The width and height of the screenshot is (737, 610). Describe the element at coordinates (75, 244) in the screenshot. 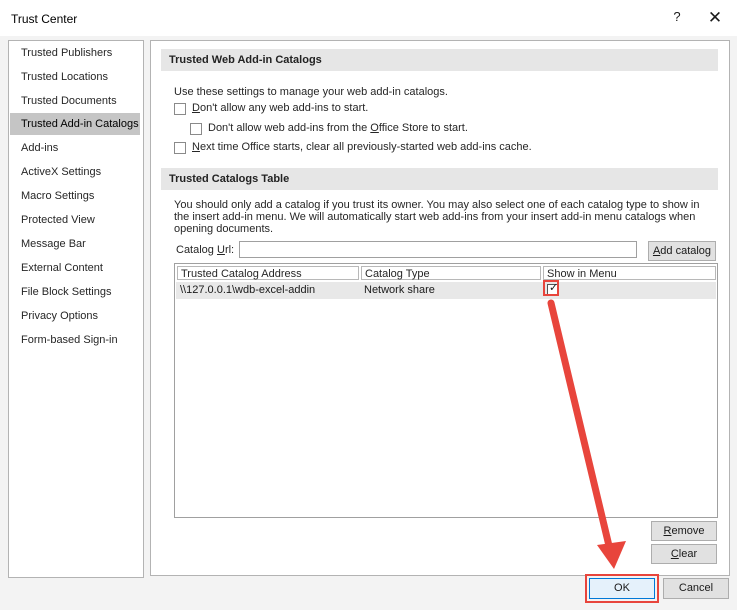

I see `sidebar-item-message-bar: Message Bar` at that location.